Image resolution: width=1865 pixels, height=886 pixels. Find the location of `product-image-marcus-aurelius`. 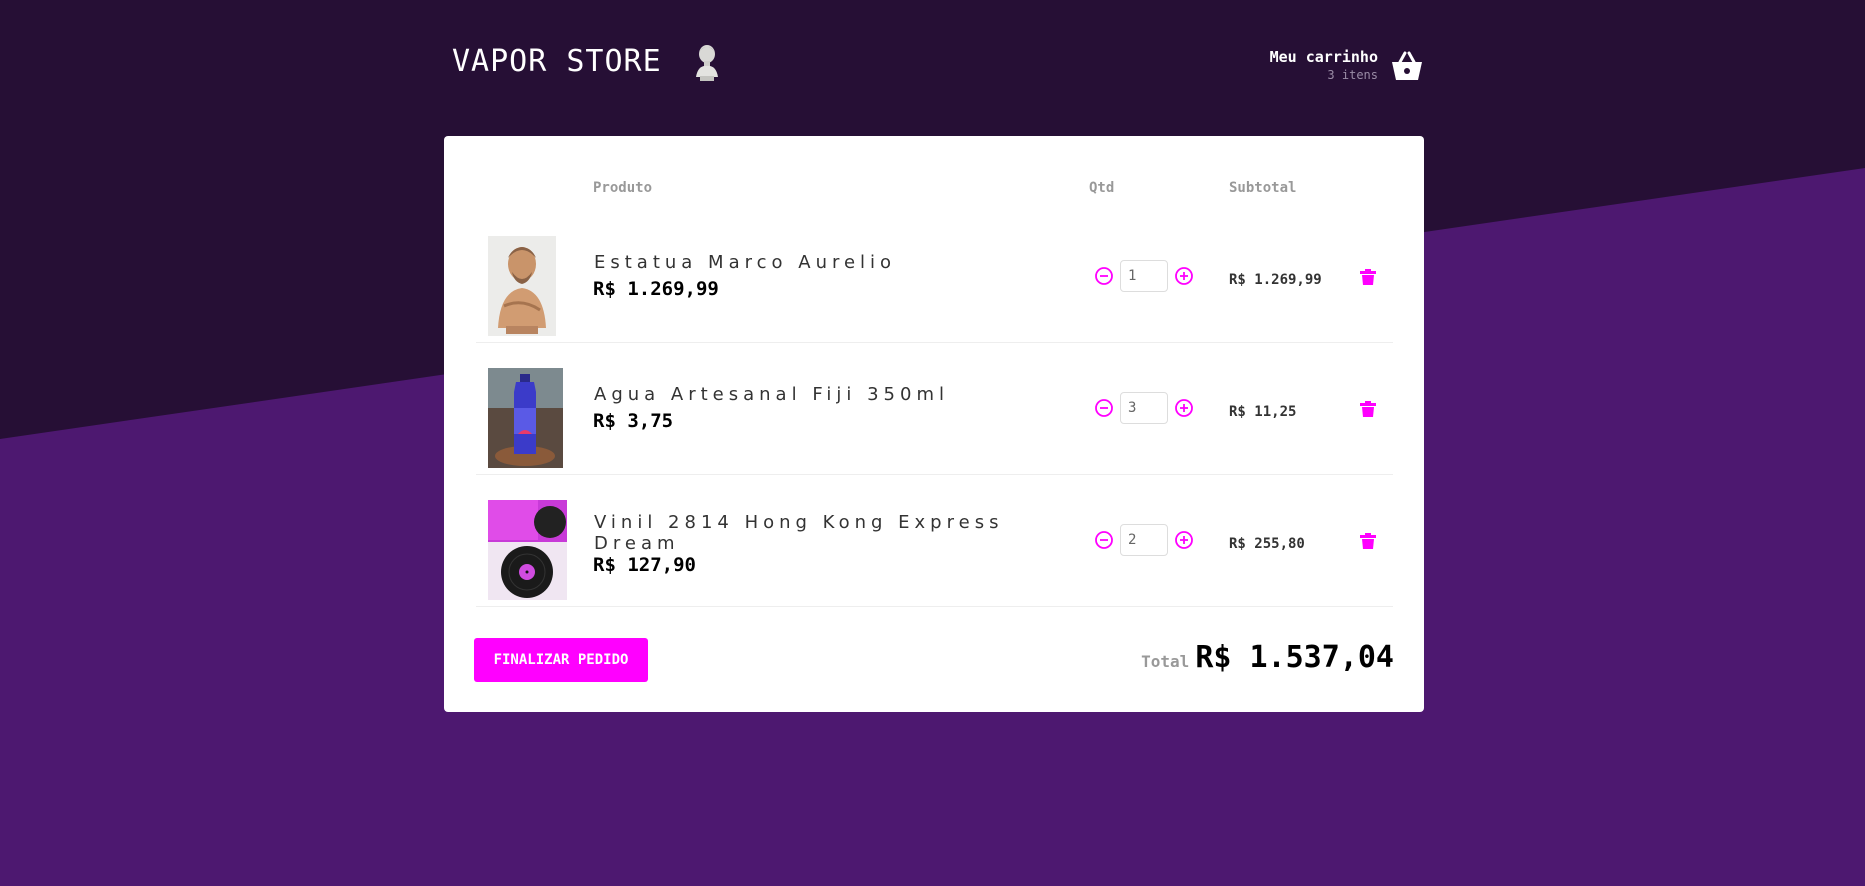

product-image-marcus-aurelius is located at coordinates (522, 286).